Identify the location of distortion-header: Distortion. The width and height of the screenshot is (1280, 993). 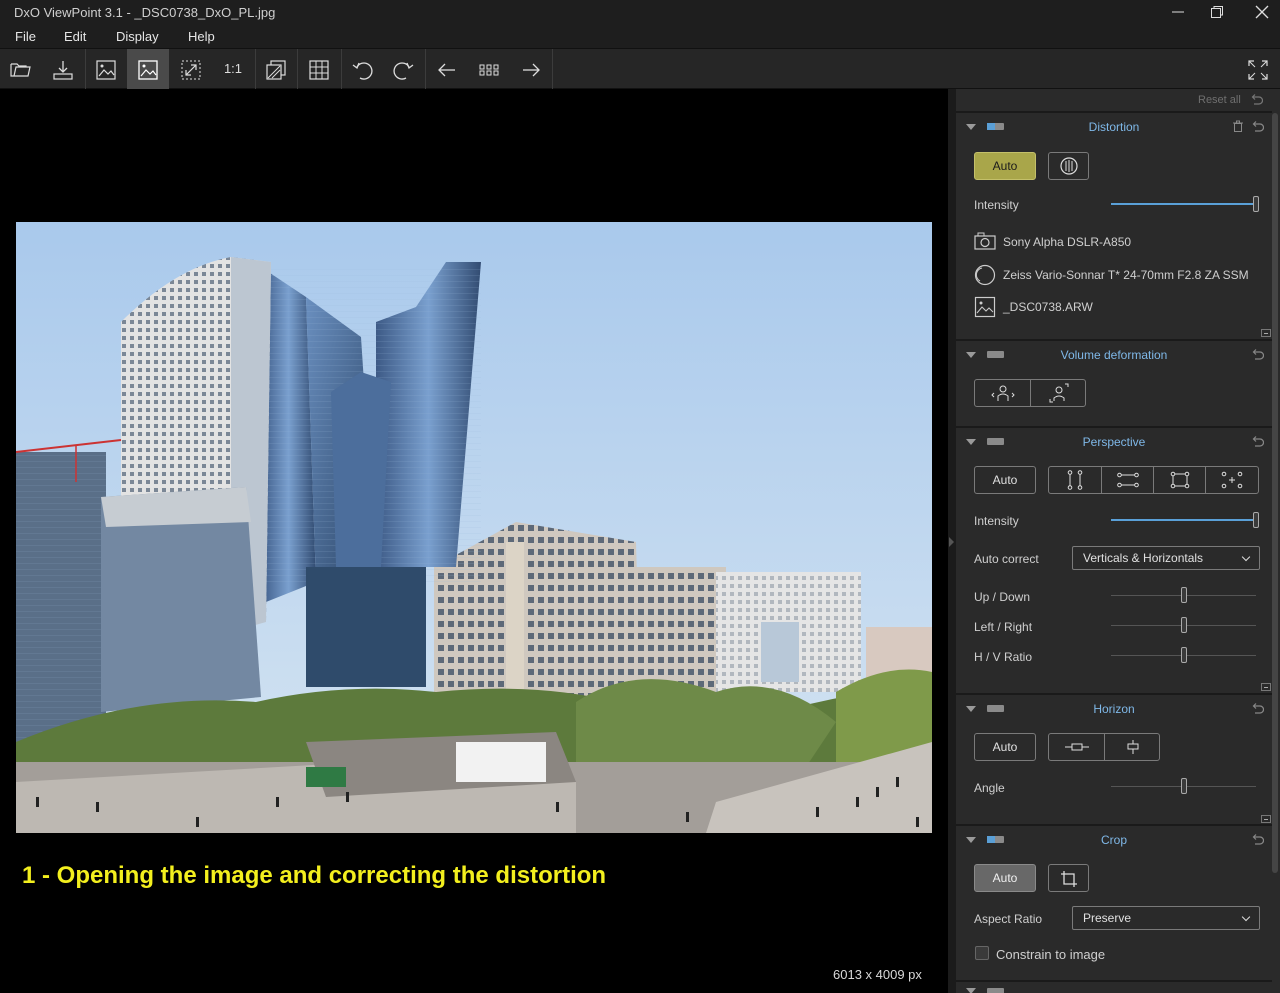
(1114, 127).